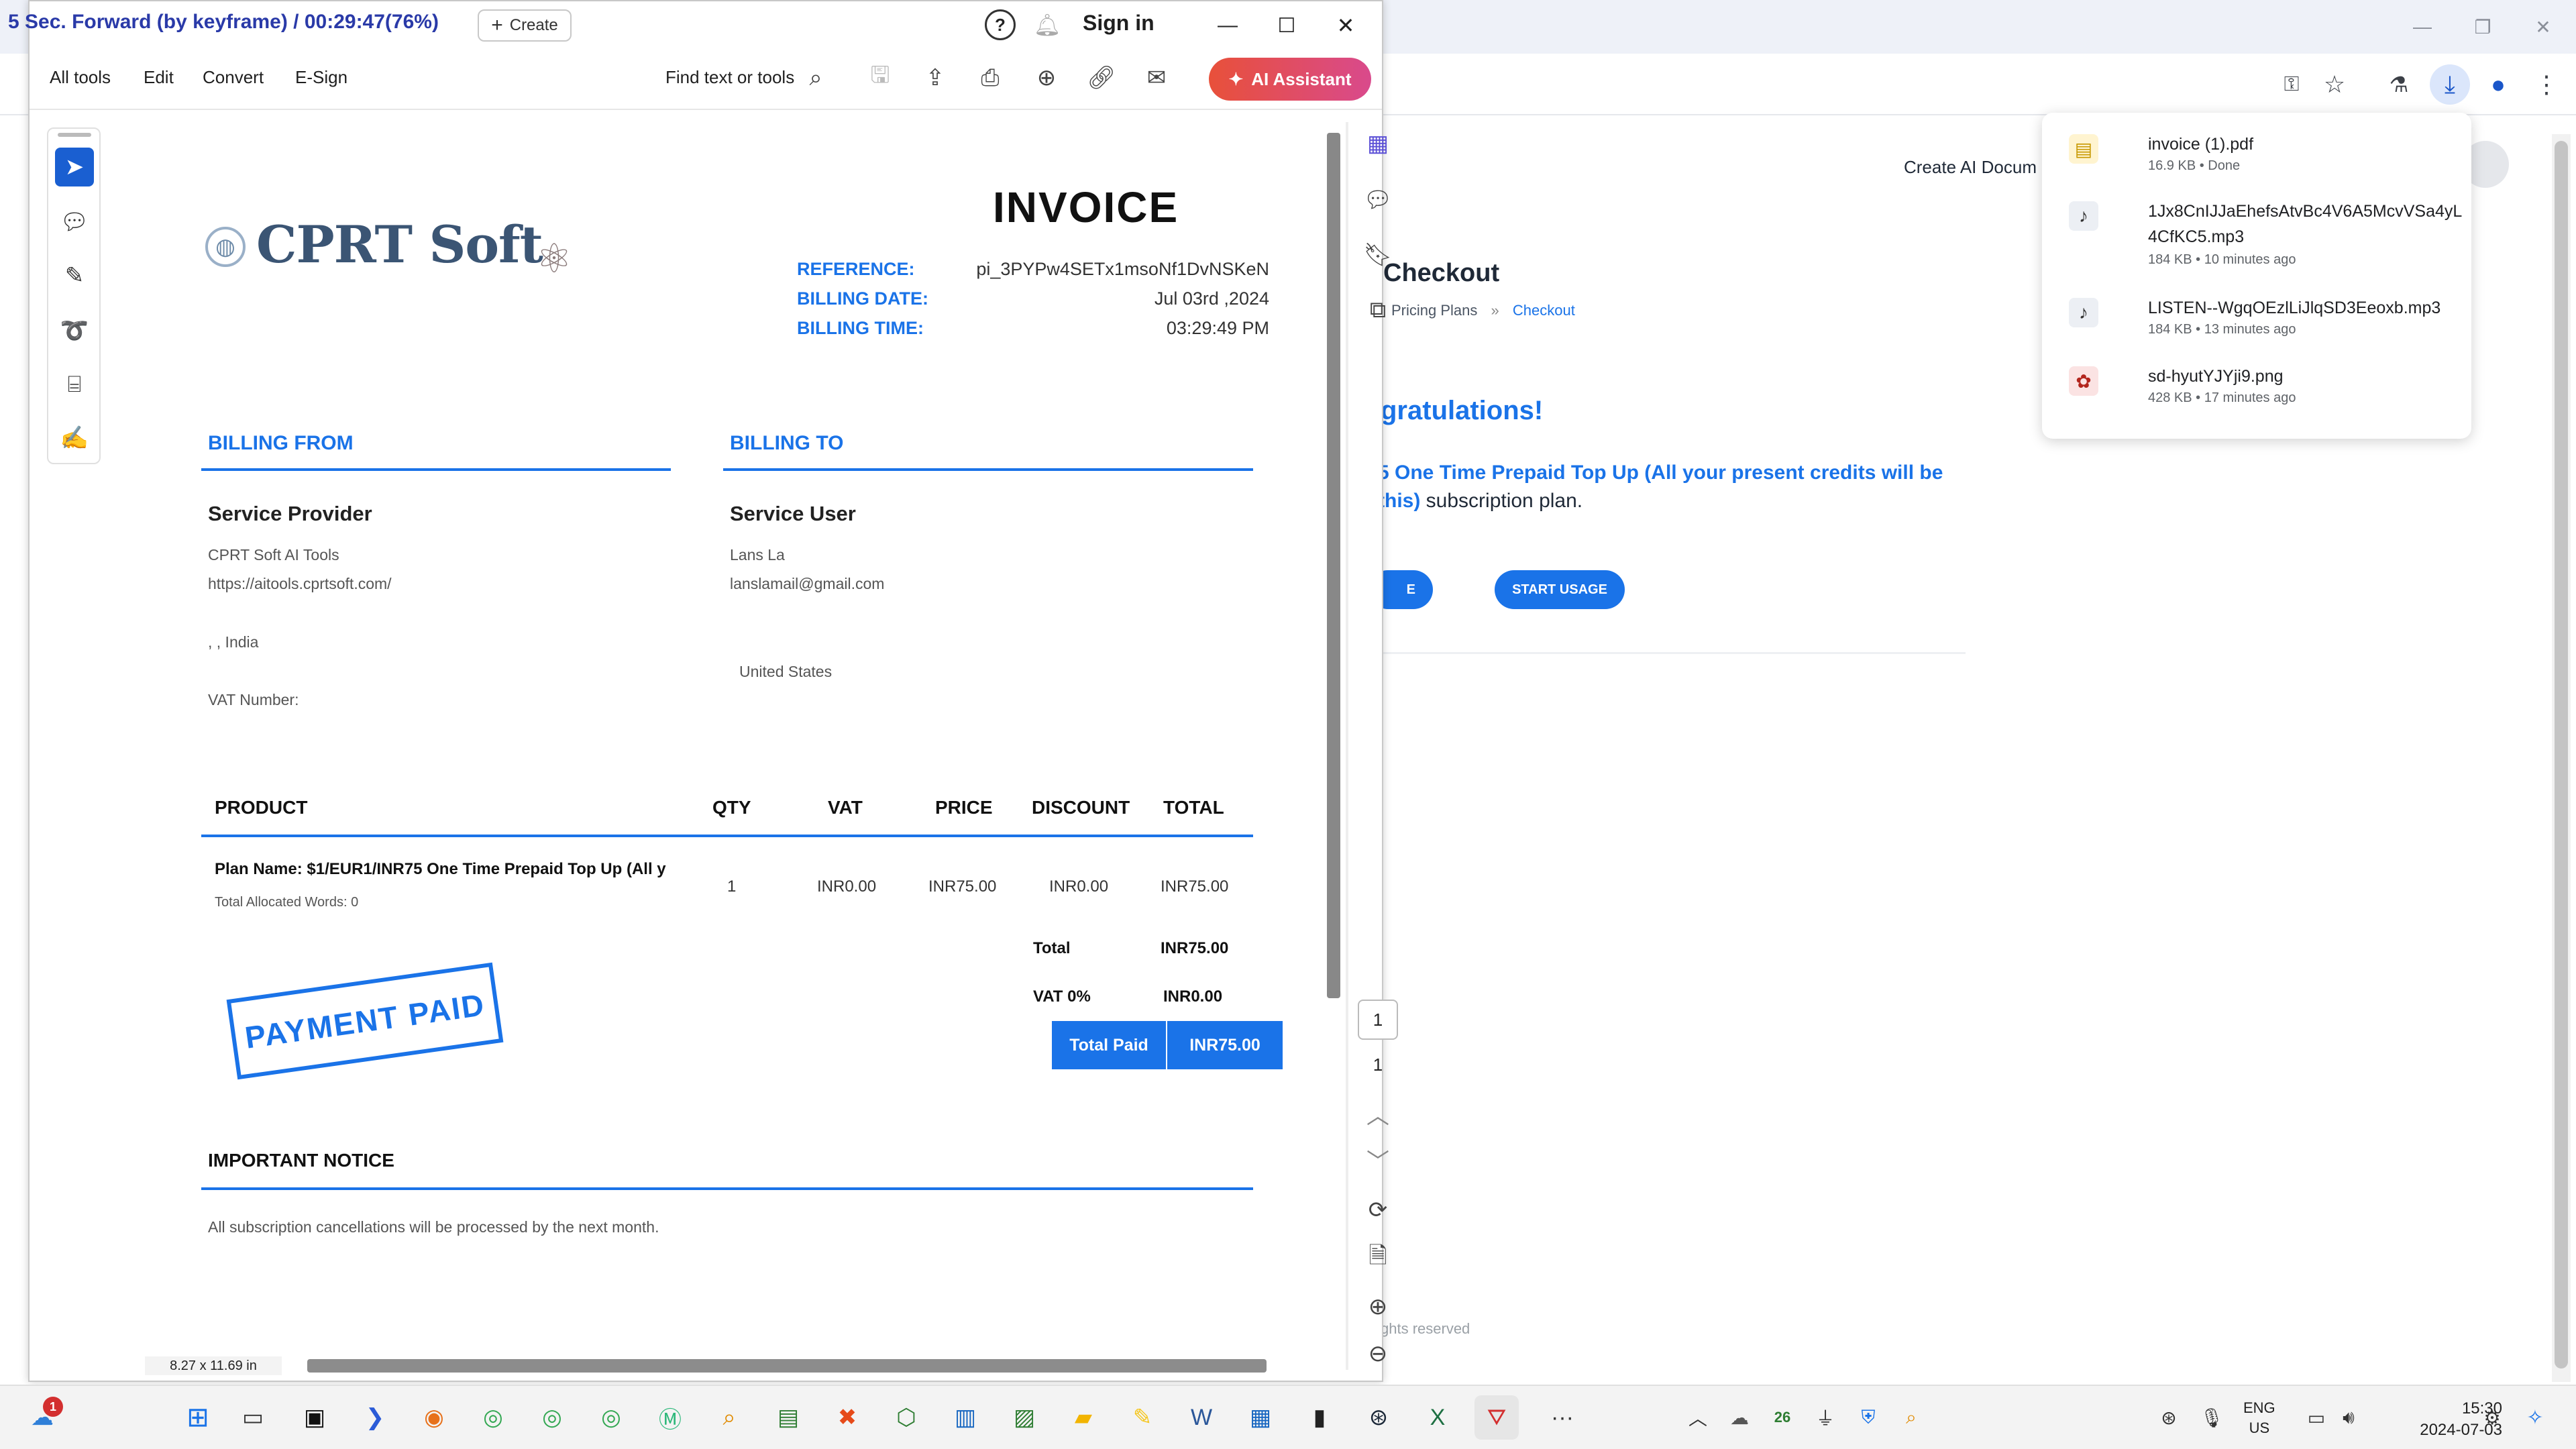 The image size is (2576, 1449). What do you see at coordinates (375, 1417) in the screenshot?
I see `powershell-icon: ❯` at bounding box center [375, 1417].